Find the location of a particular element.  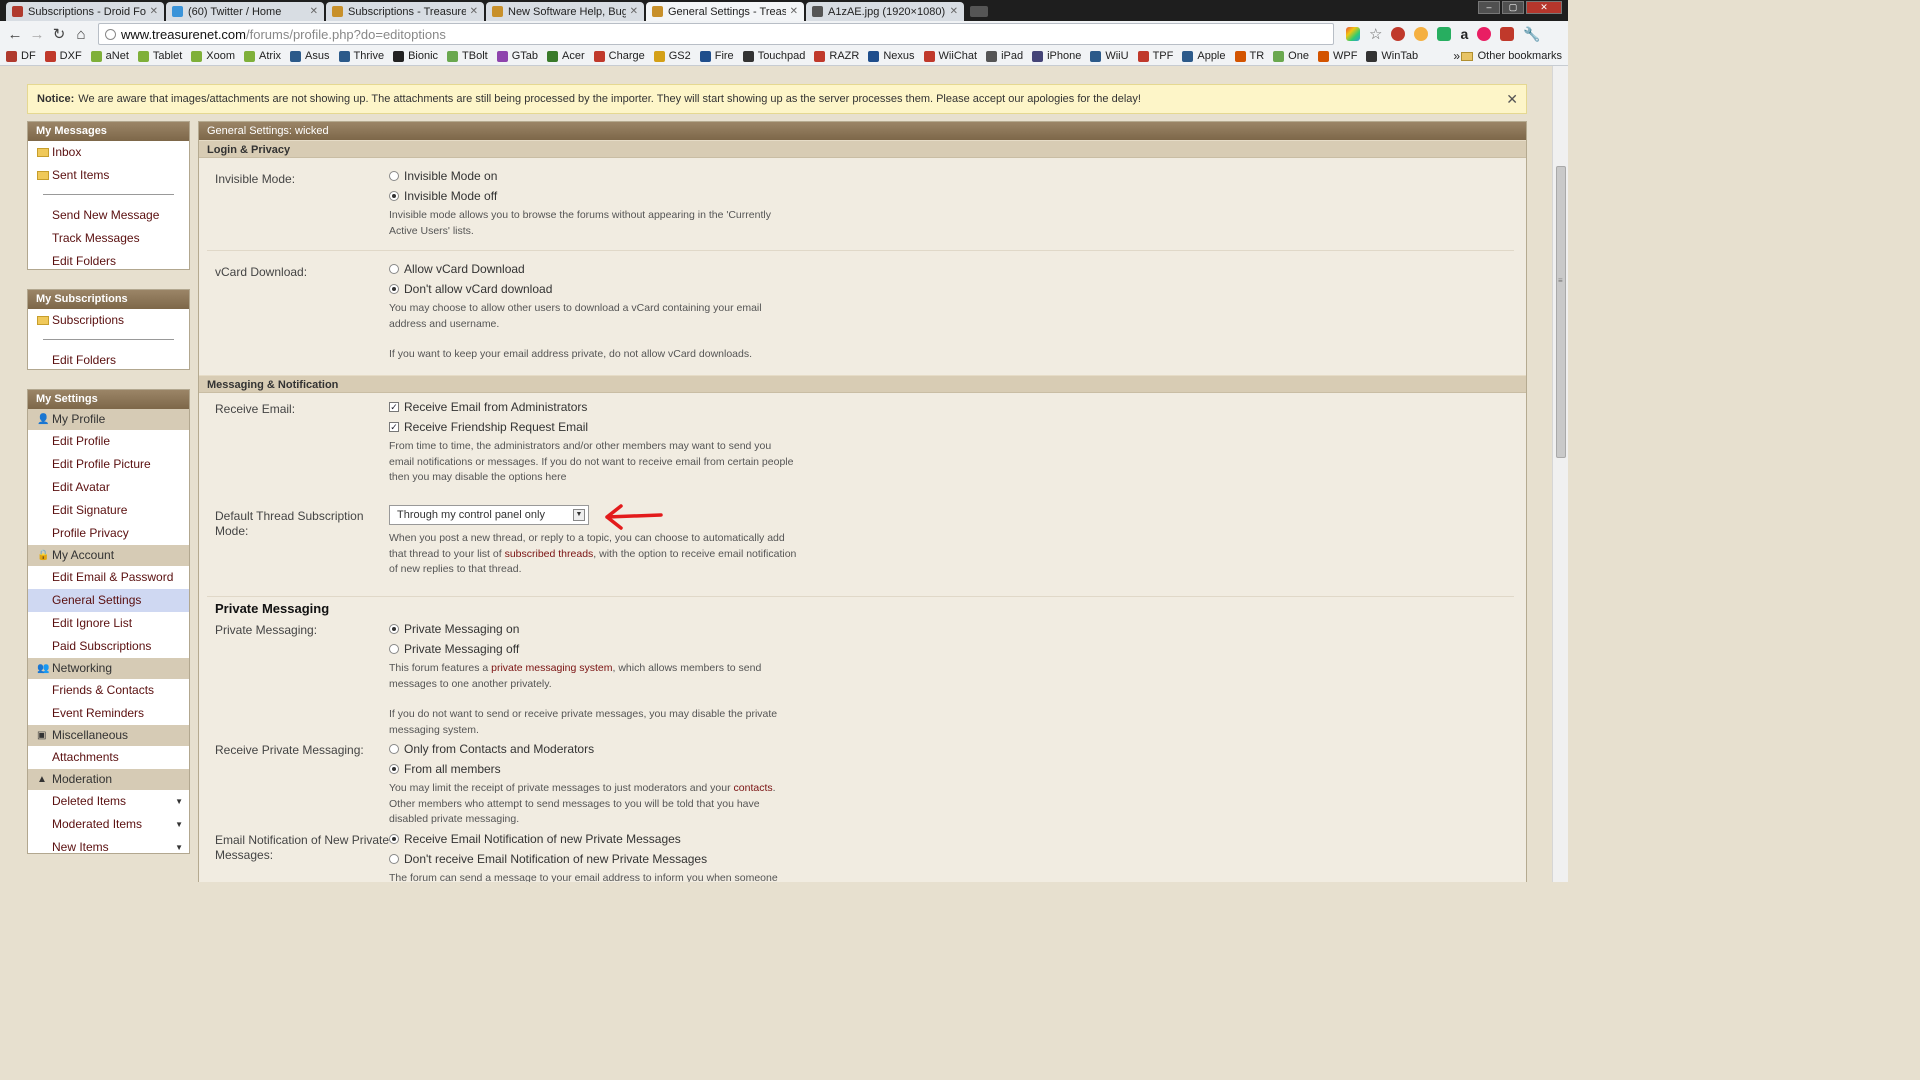

bookmark-acer: Acer is located at coordinates (566, 56).